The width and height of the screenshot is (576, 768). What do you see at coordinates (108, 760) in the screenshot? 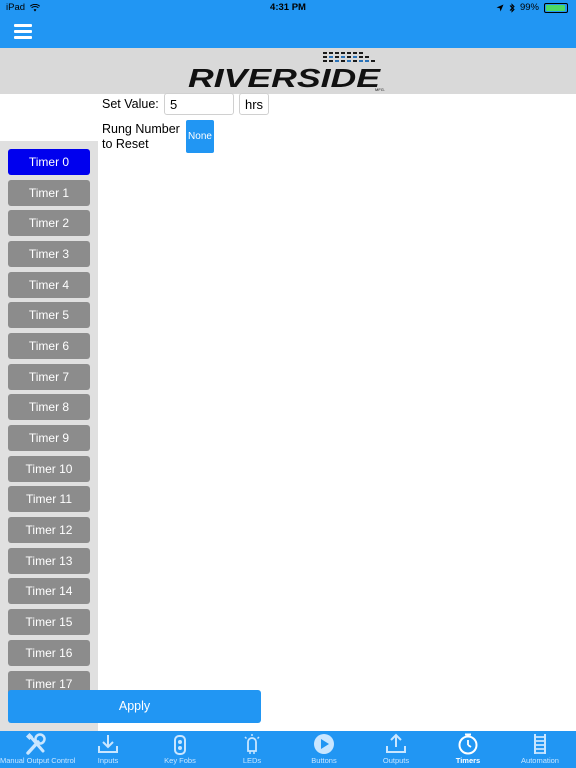
I see `tab-label: Inputs` at bounding box center [108, 760].